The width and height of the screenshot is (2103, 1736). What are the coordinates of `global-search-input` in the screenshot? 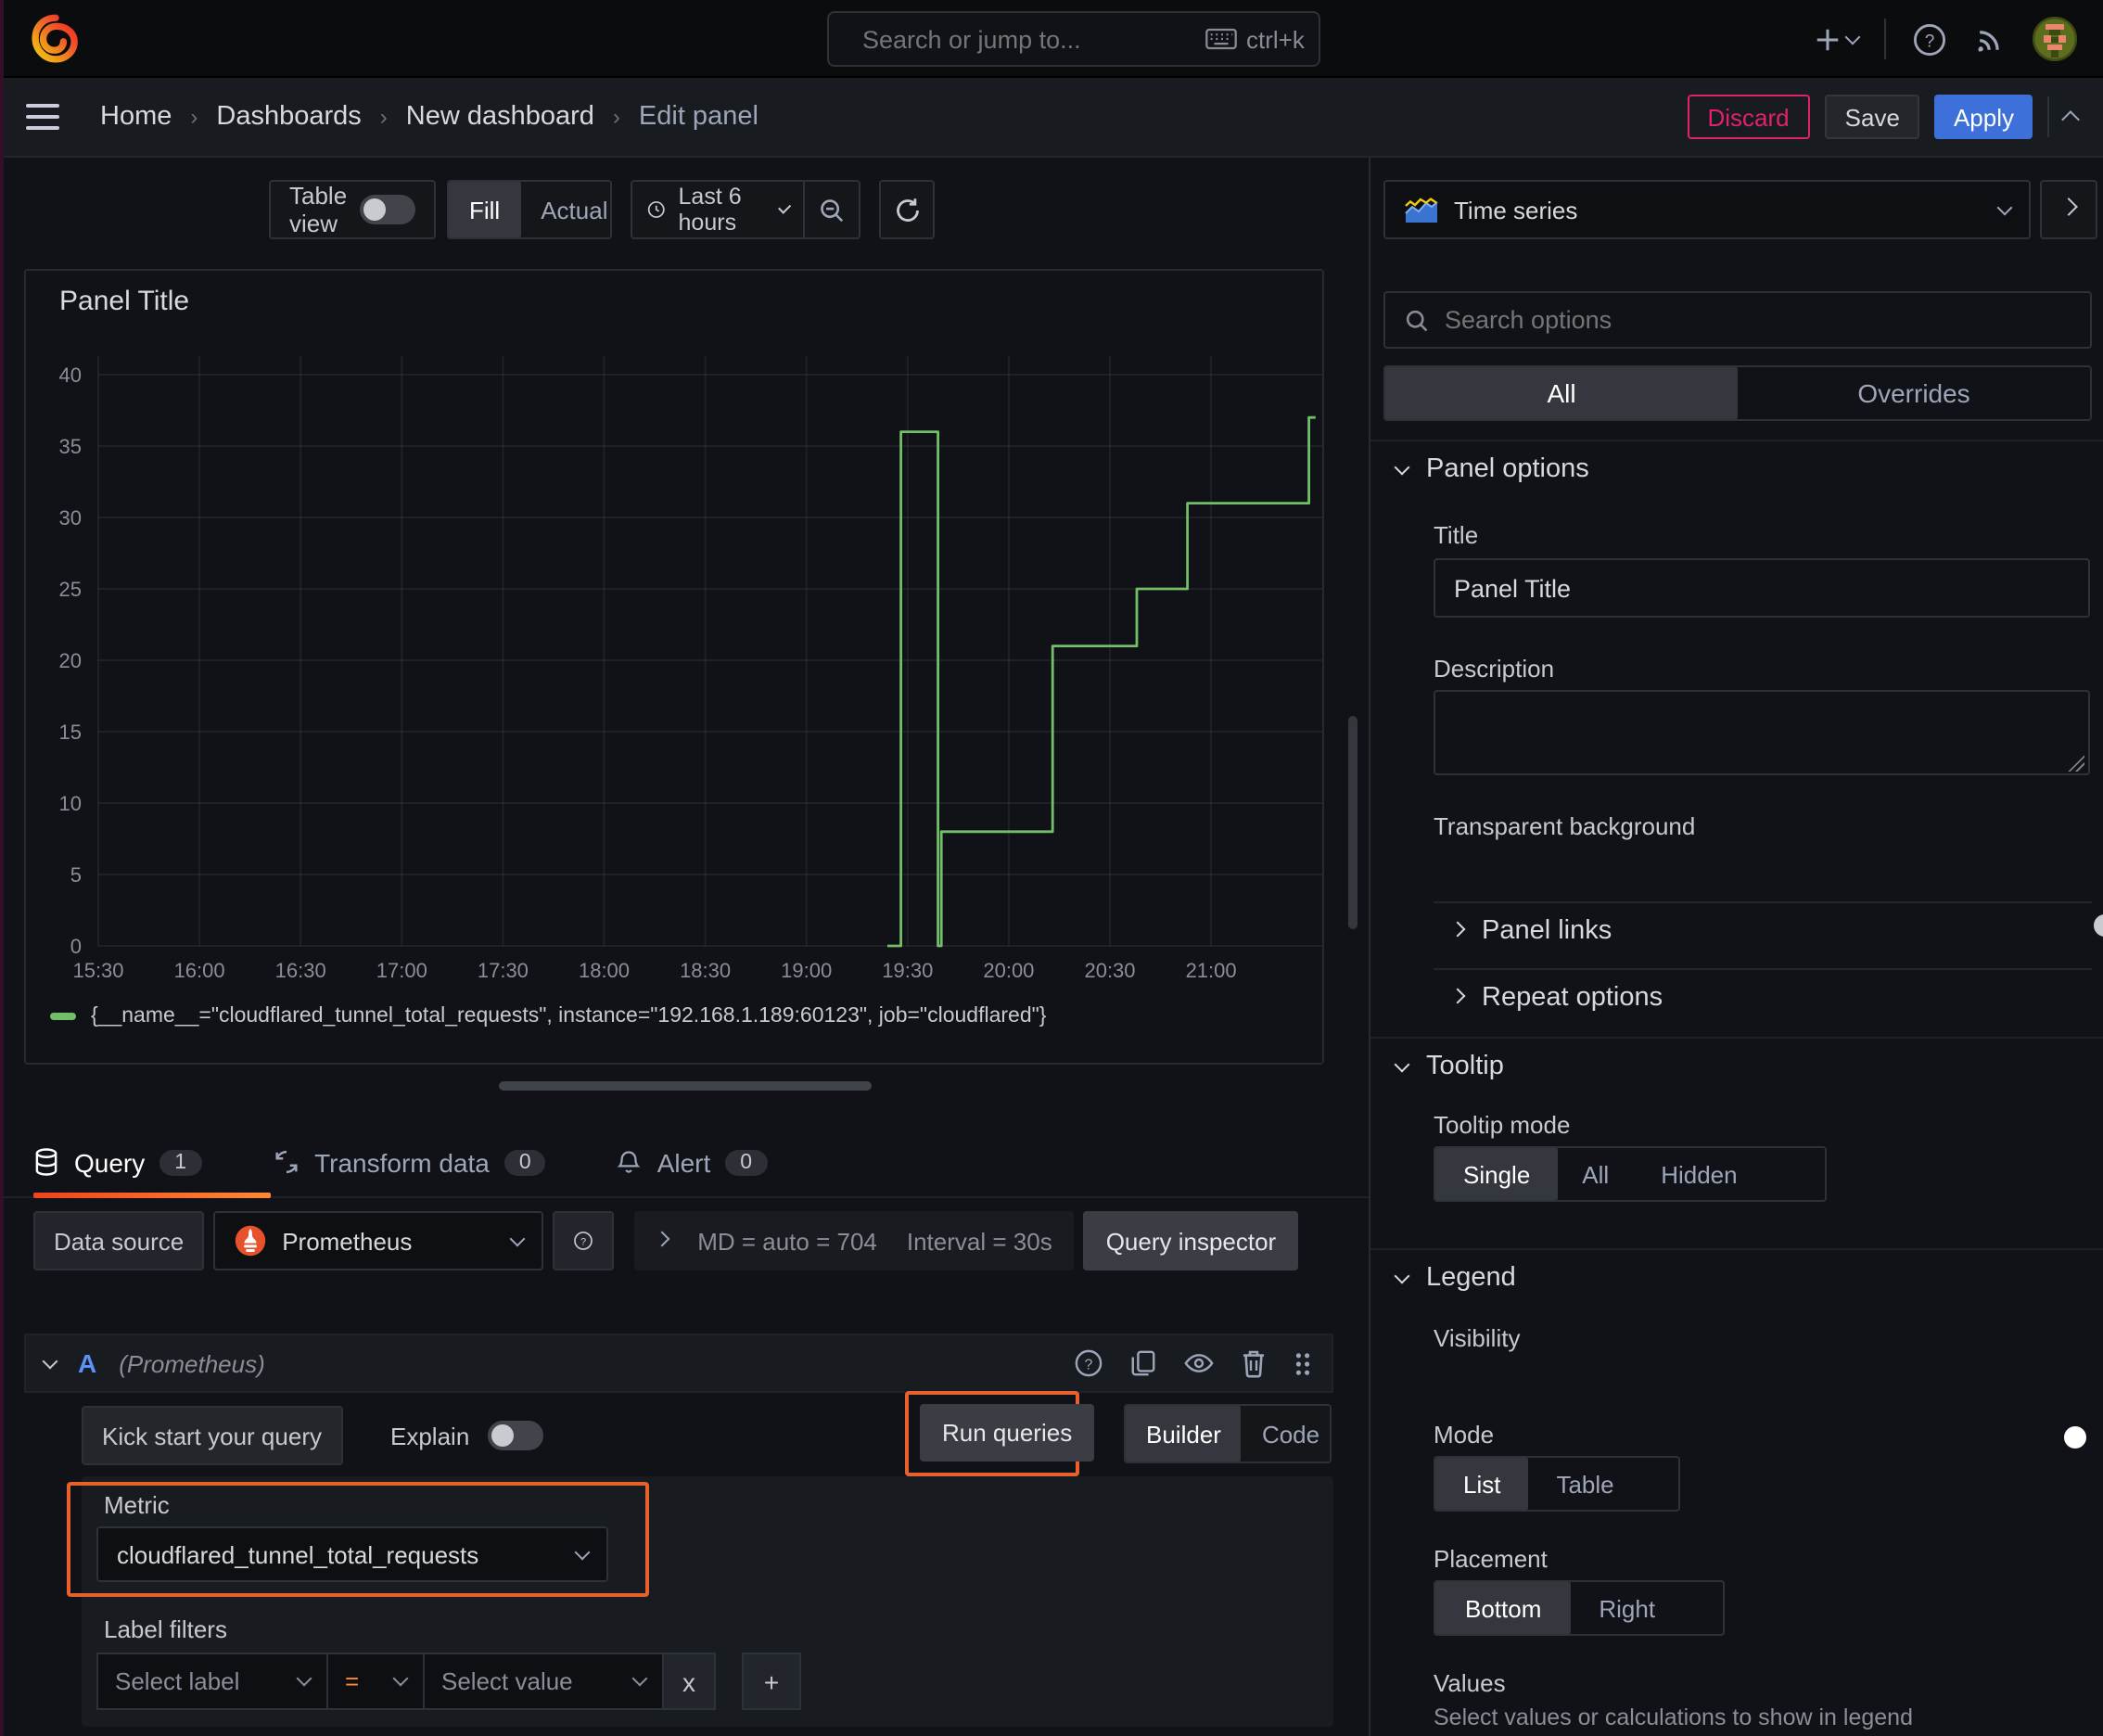 It's located at (1026, 39).